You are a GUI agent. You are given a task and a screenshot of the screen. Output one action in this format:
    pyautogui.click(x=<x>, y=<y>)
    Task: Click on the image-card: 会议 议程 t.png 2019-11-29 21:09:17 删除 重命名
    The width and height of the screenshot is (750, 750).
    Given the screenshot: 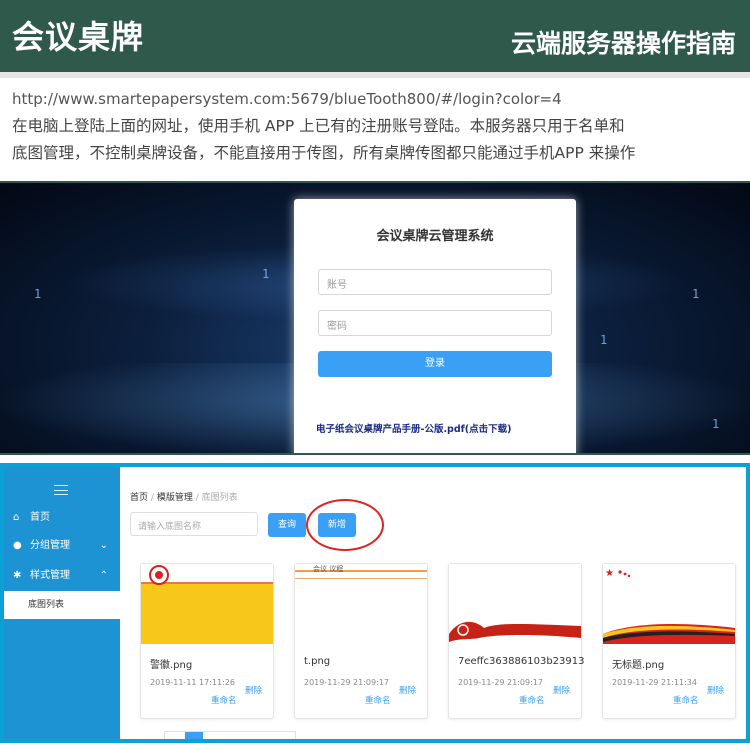 What is the action you would take?
    pyautogui.click(x=361, y=641)
    